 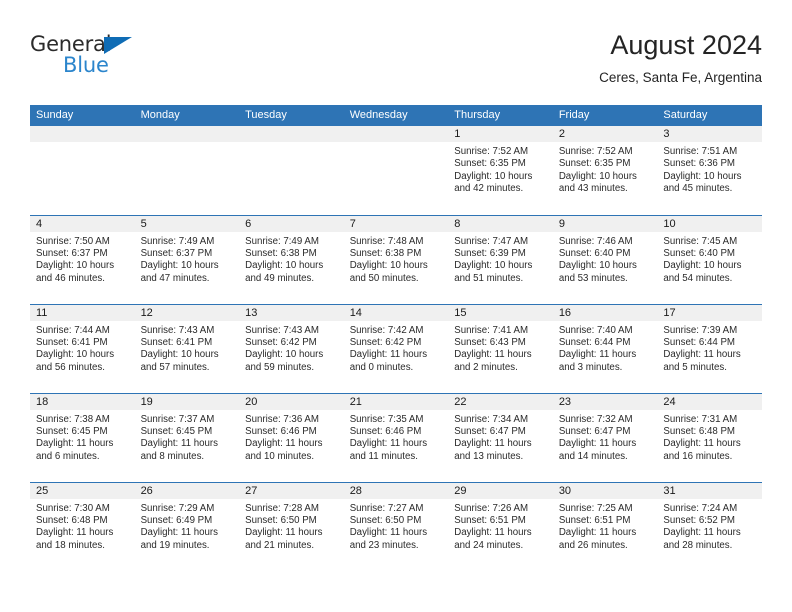 I want to click on sunset-text: Sunset: 6:49 PM, so click(x=176, y=520).